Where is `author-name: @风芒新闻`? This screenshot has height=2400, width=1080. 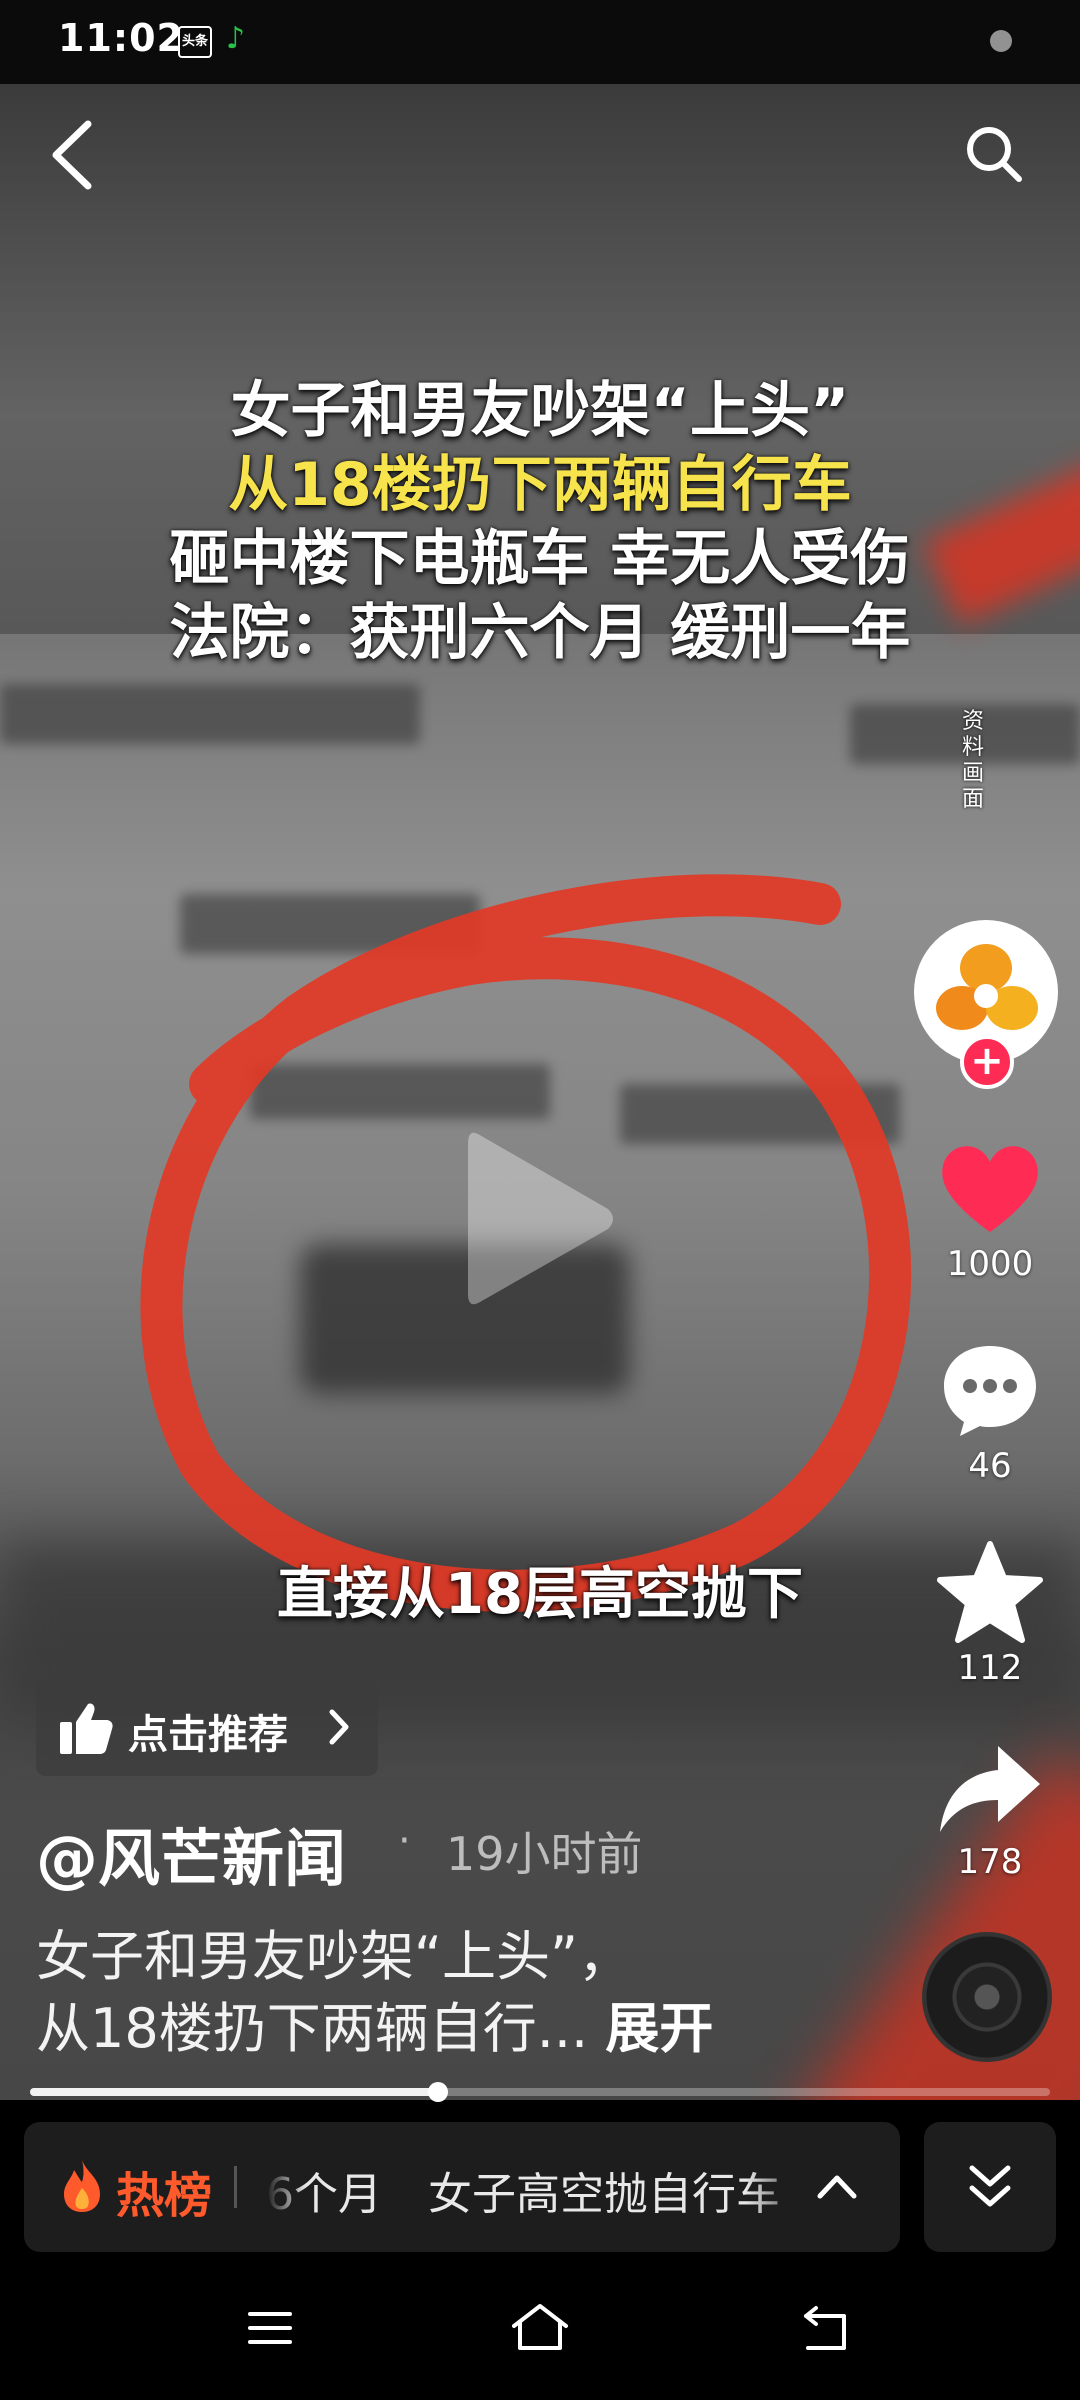 author-name: @风芒新闻 is located at coordinates (191, 1853).